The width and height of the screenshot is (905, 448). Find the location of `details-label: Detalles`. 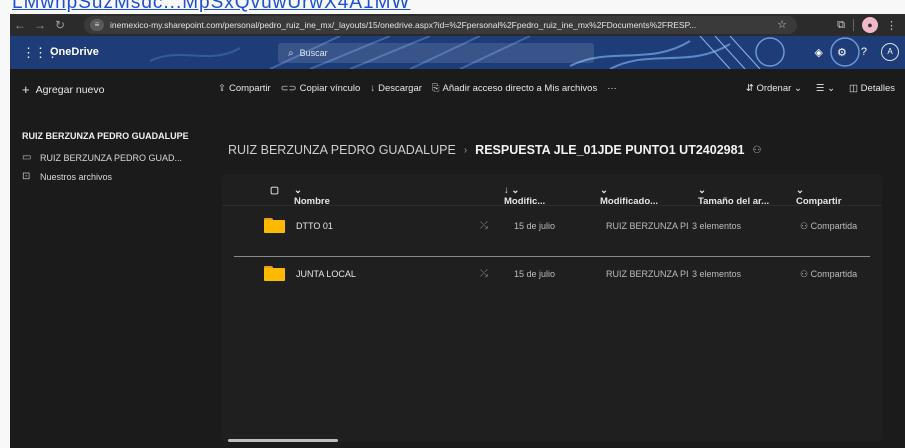

details-label: Detalles is located at coordinates (877, 88).